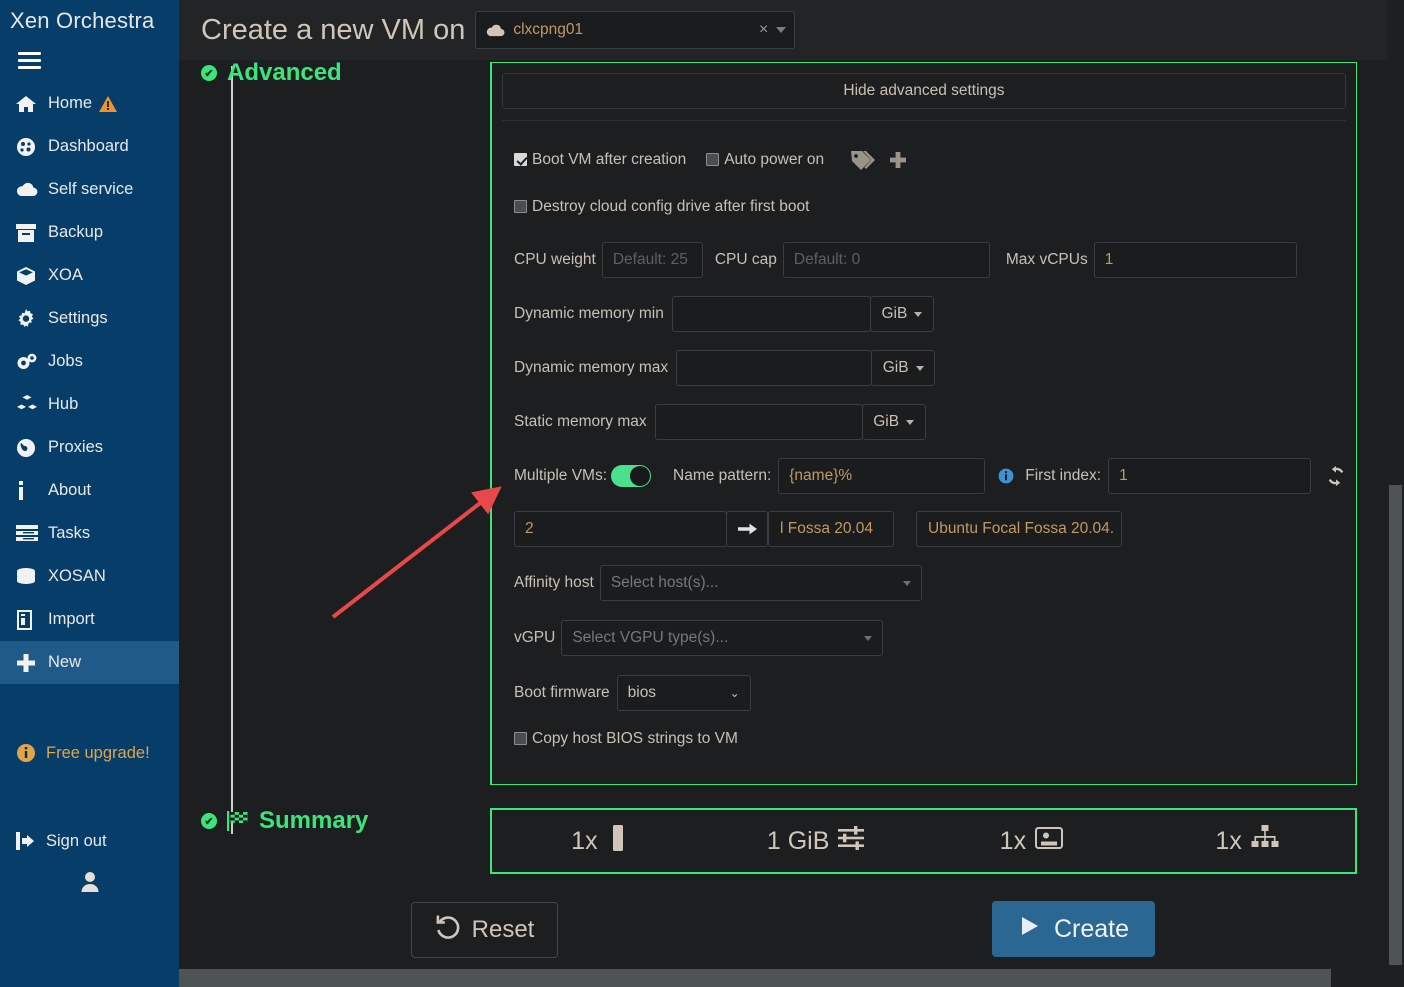 The image size is (1404, 987). What do you see at coordinates (89, 884) in the screenshot?
I see `avatar` at bounding box center [89, 884].